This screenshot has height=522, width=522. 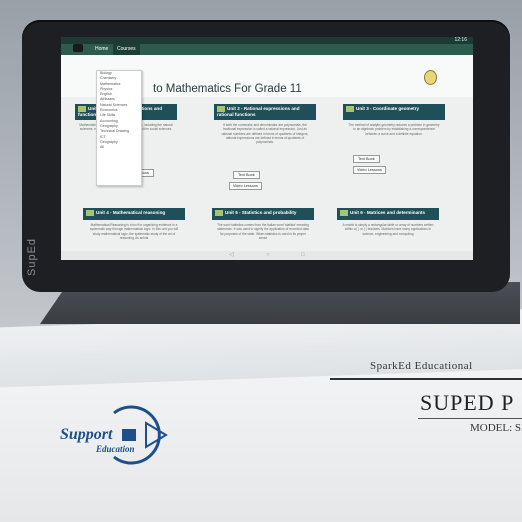 What do you see at coordinates (86, 434) in the screenshot?
I see `logo-text-support: Support` at bounding box center [86, 434].